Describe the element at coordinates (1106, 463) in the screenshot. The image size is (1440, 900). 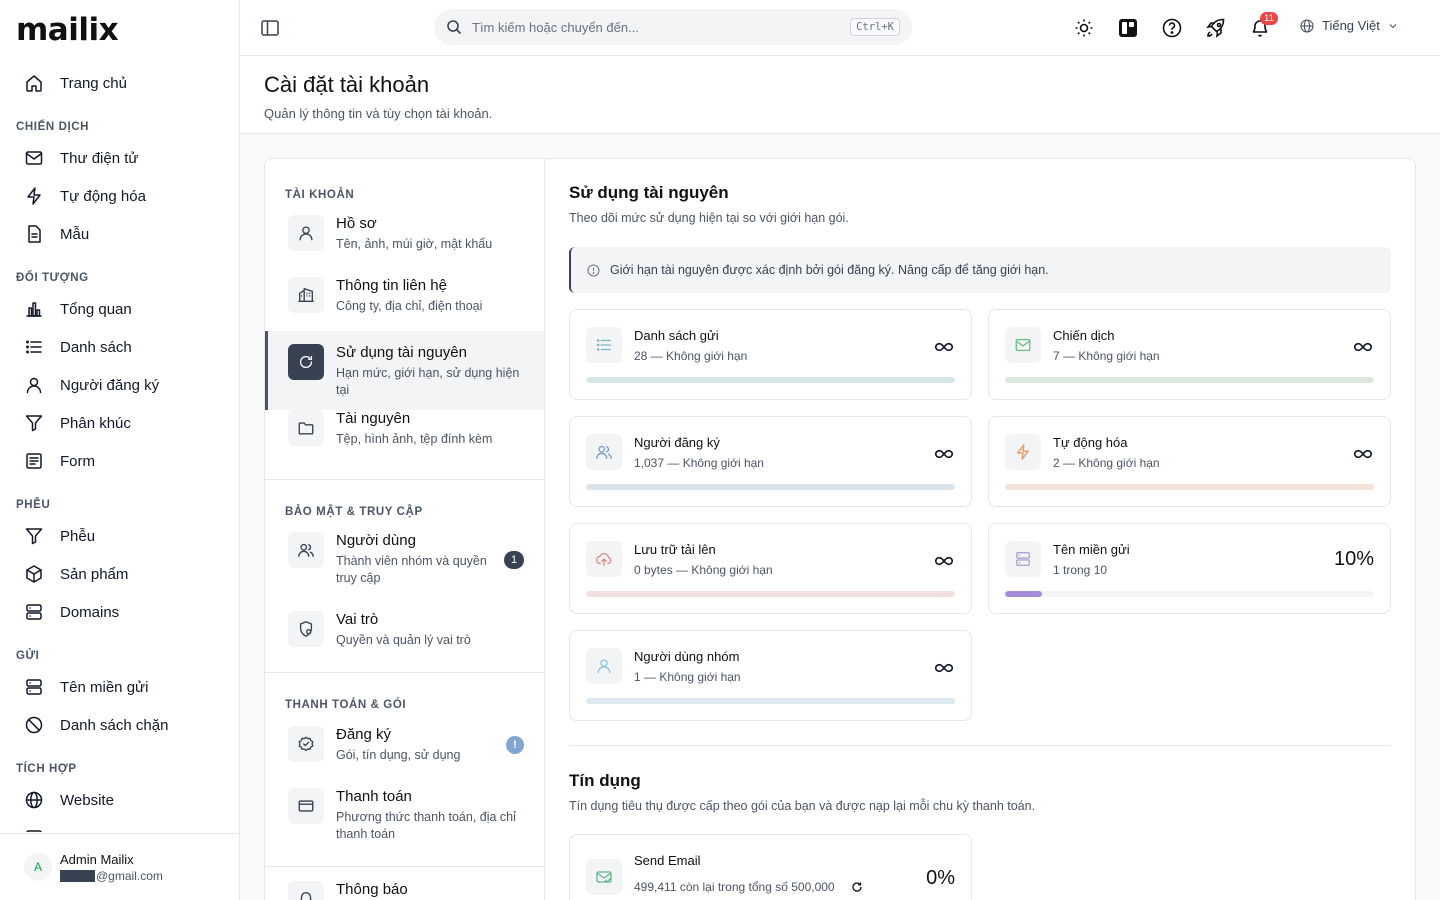
I see `resource-value: 2 — Không giới hạn` at that location.